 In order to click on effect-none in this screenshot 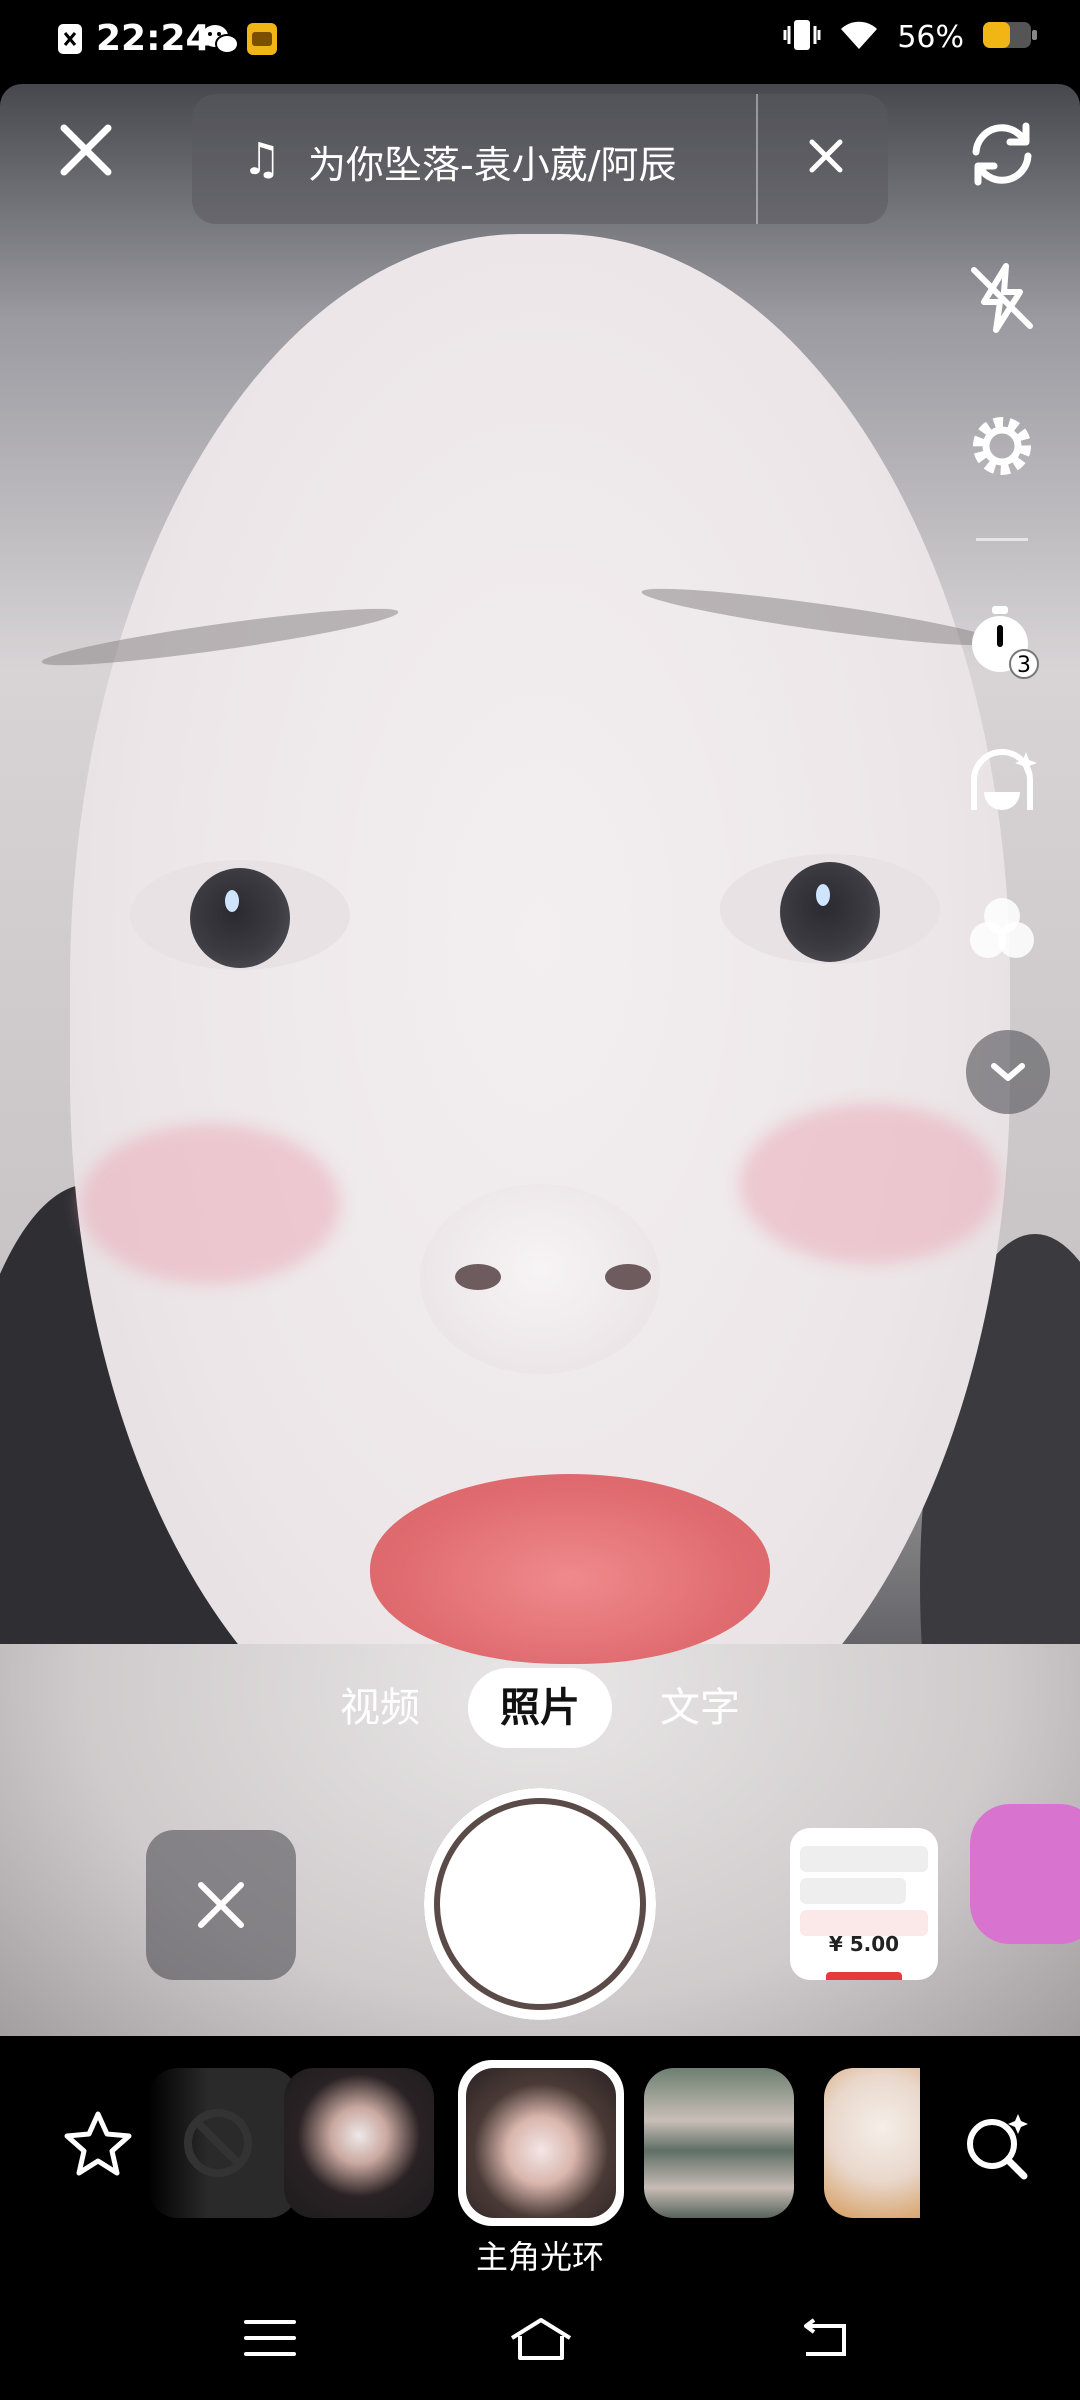, I will do `click(223, 2143)`.